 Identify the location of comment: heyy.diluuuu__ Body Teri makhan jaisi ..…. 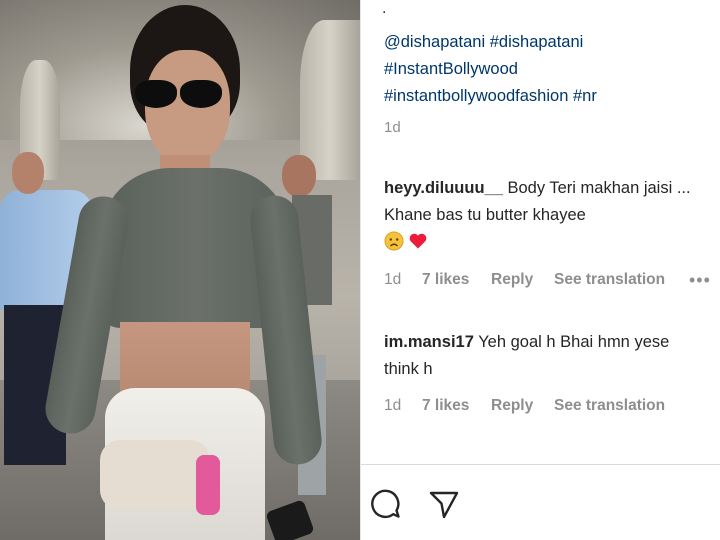
(544, 215).